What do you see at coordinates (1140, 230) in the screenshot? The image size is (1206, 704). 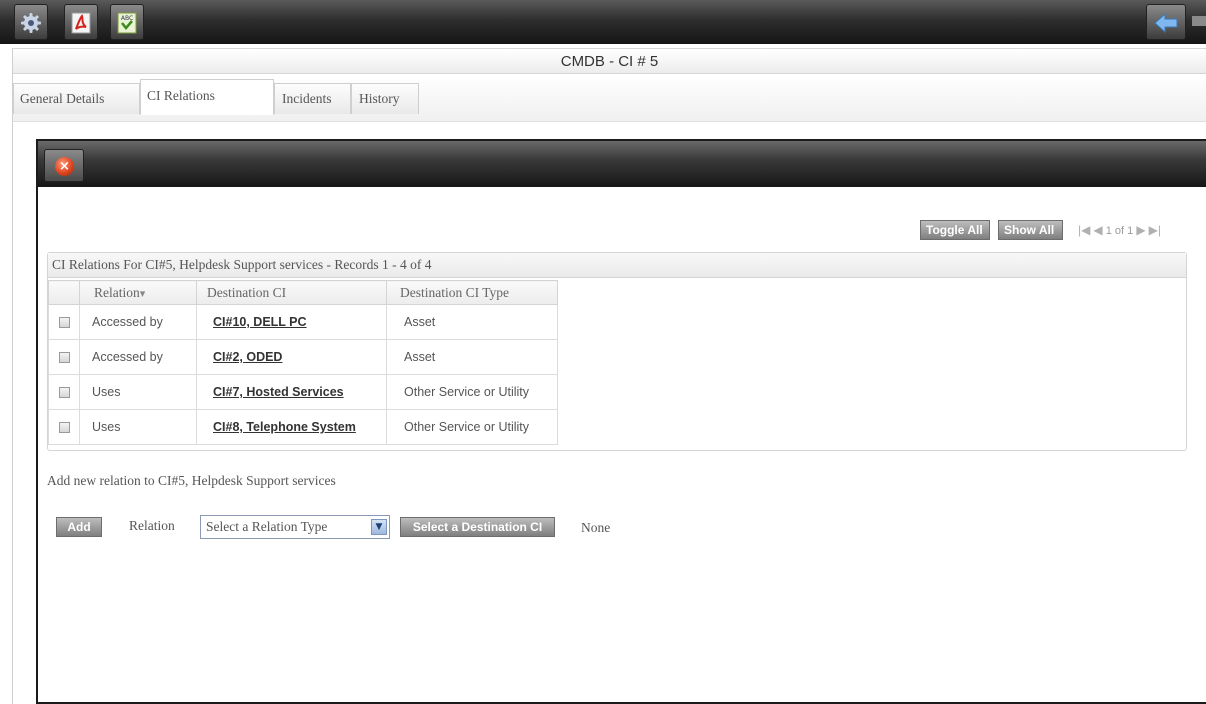 I see `next-page-icon: ▶` at bounding box center [1140, 230].